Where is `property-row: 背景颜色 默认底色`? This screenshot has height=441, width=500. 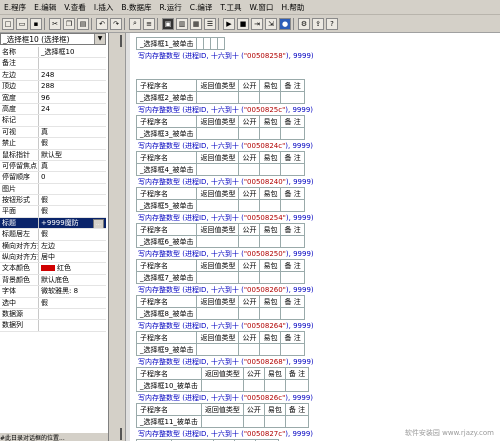
property-row: 背景颜色 默认底色 is located at coordinates (53, 280).